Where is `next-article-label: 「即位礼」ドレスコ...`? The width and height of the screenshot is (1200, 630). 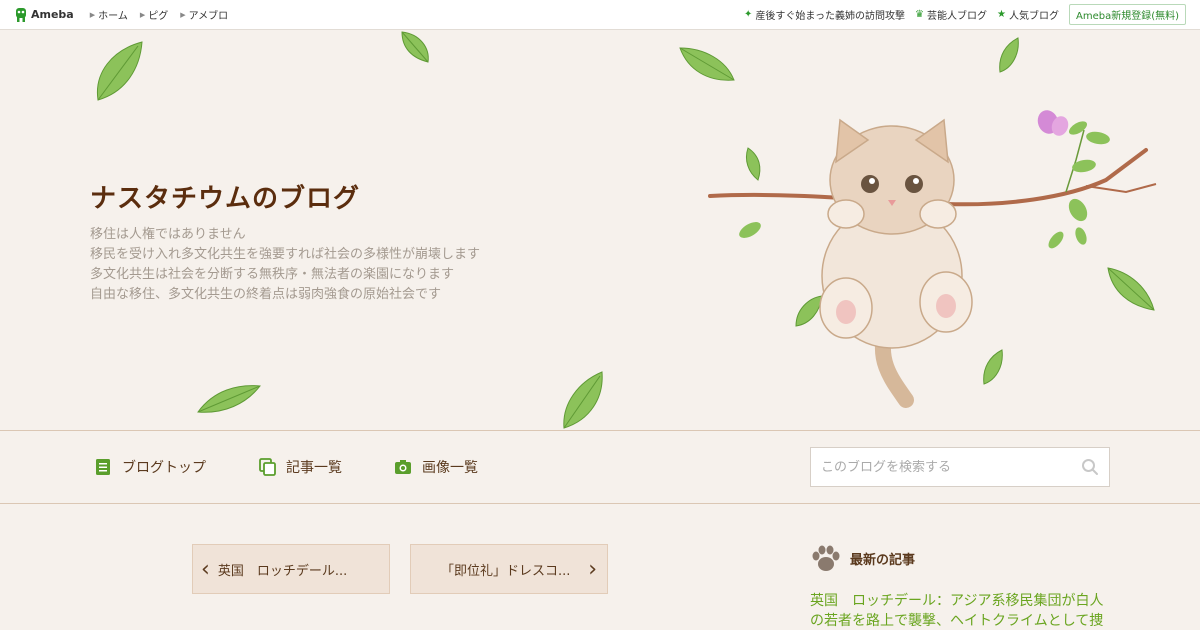 next-article-label: 「即位礼」ドレスコ... is located at coordinates (506, 571).